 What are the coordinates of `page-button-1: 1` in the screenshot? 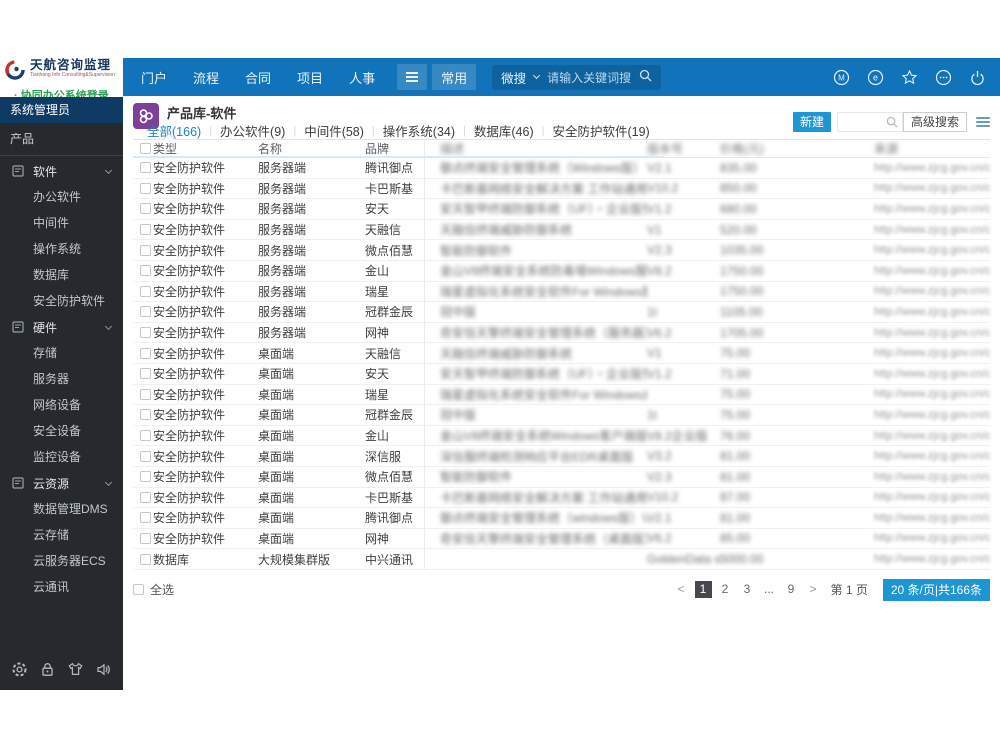 It's located at (703, 590).